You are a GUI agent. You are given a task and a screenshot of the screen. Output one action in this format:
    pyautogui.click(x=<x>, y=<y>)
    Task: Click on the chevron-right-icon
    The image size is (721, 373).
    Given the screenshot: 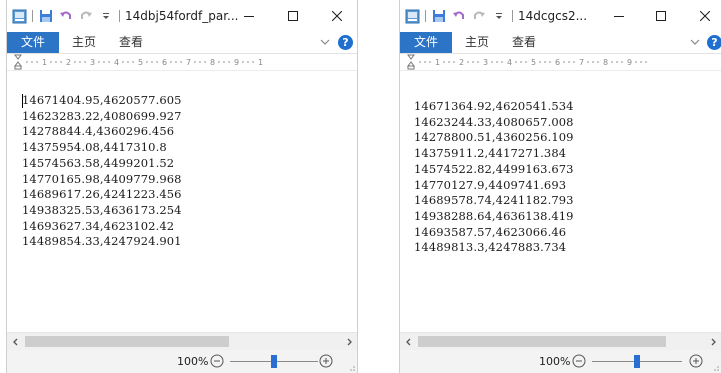 What is the action you would take?
    pyautogui.click(x=713, y=341)
    